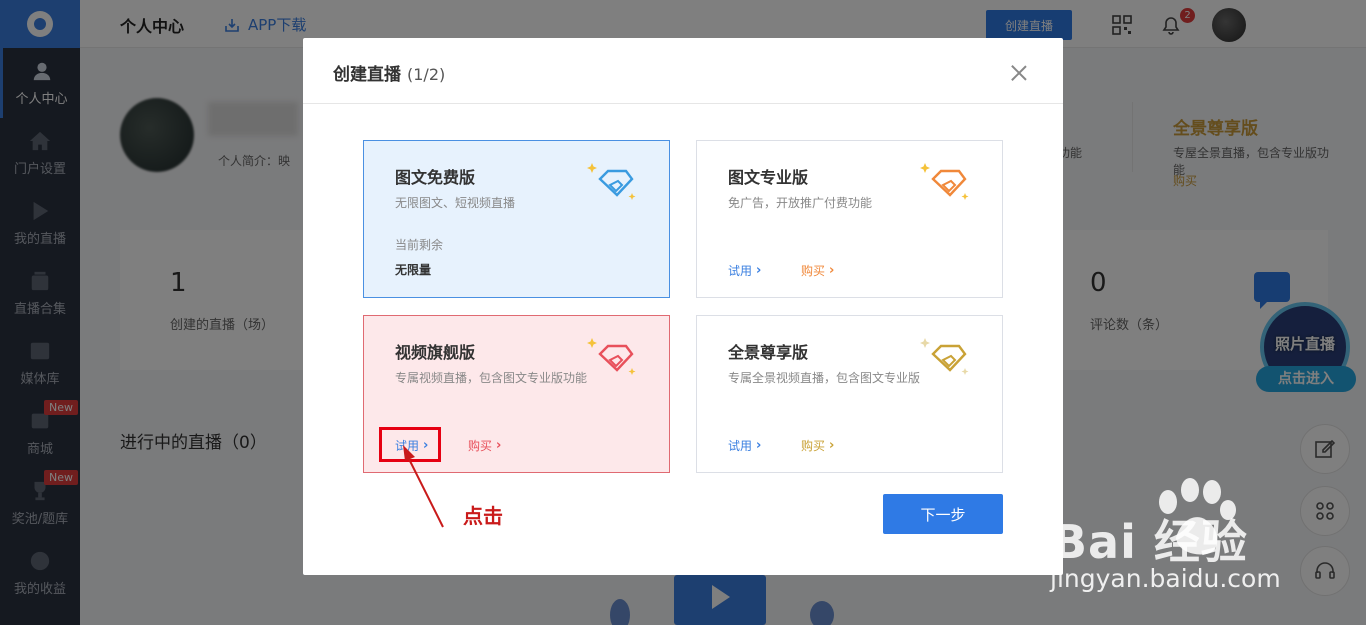 This screenshot has height=625, width=1366. Describe the element at coordinates (516, 219) in the screenshot. I see `plan-card-free: 图文免费版 无限图文、短视频直播 当前剩余 无限量` at that location.